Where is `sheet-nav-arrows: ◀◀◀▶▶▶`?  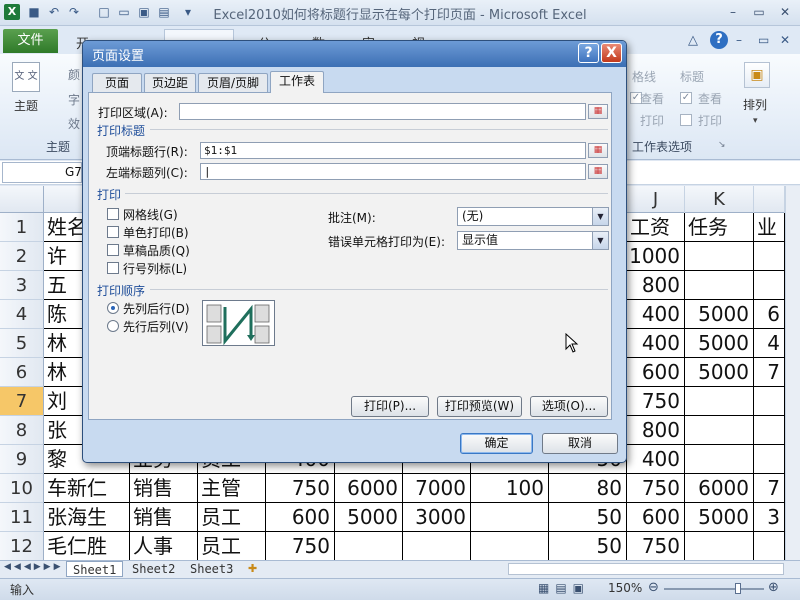
sheet-nav-arrows: ◀◀◀▶▶▶ is located at coordinates (34, 567).